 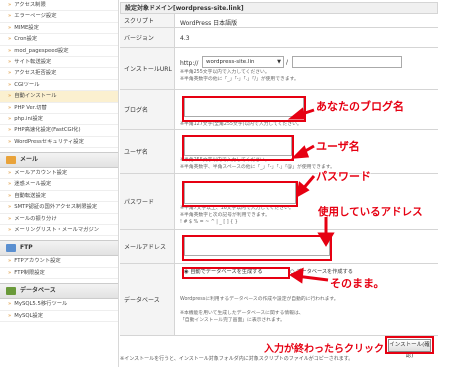 What do you see at coordinates (326, 239) in the screenshot?
I see `arrow-mail-head` at bounding box center [326, 239].